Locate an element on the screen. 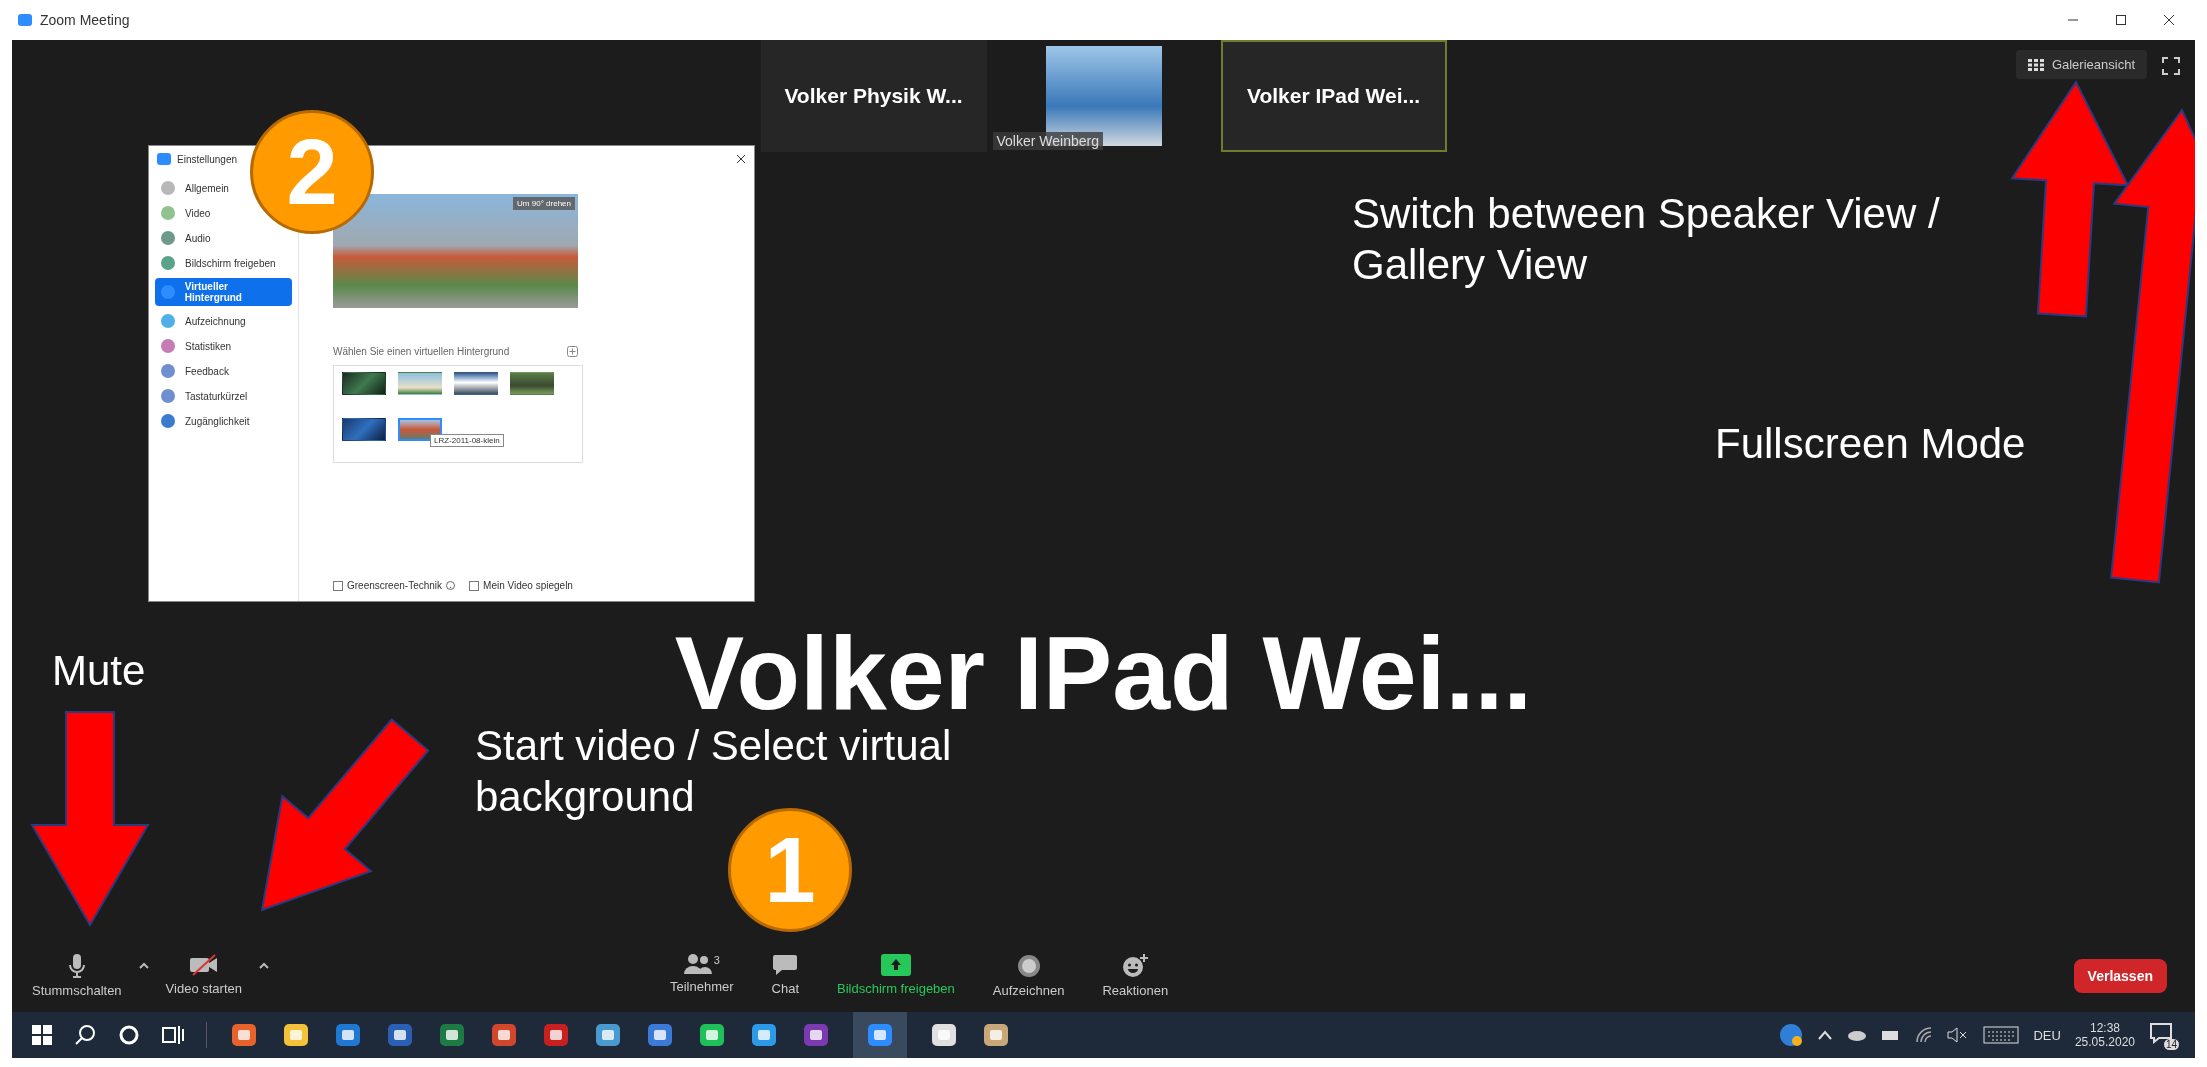  section-heading: Wählen Sie einen virtuellen Hintergrund is located at coordinates (421, 351).